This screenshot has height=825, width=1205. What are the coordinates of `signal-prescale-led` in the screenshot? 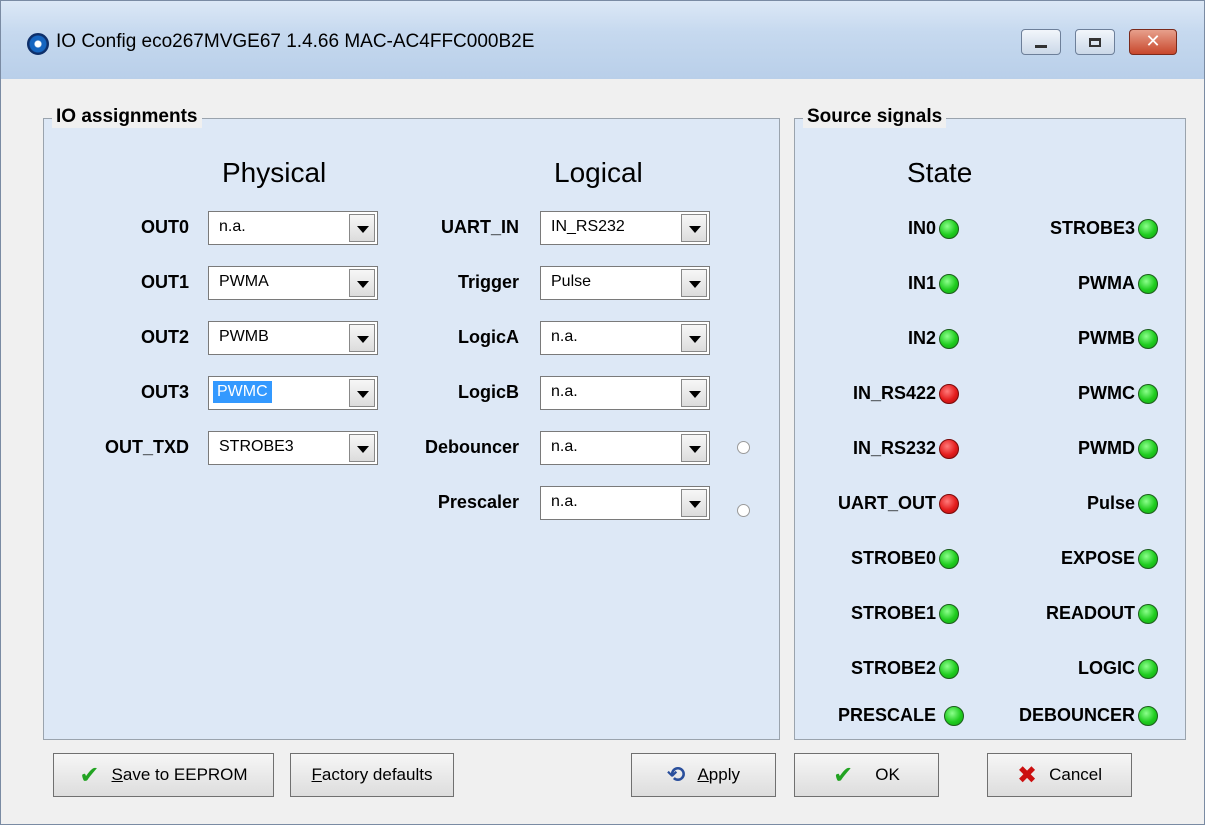 It's located at (954, 716).